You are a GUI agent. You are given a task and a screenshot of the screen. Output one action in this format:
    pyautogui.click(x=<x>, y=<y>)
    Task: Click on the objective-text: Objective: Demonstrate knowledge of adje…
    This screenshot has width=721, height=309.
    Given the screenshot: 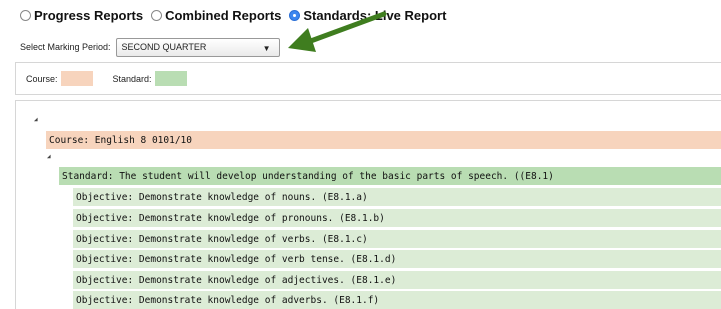 What is the action you would take?
    pyautogui.click(x=236, y=280)
    